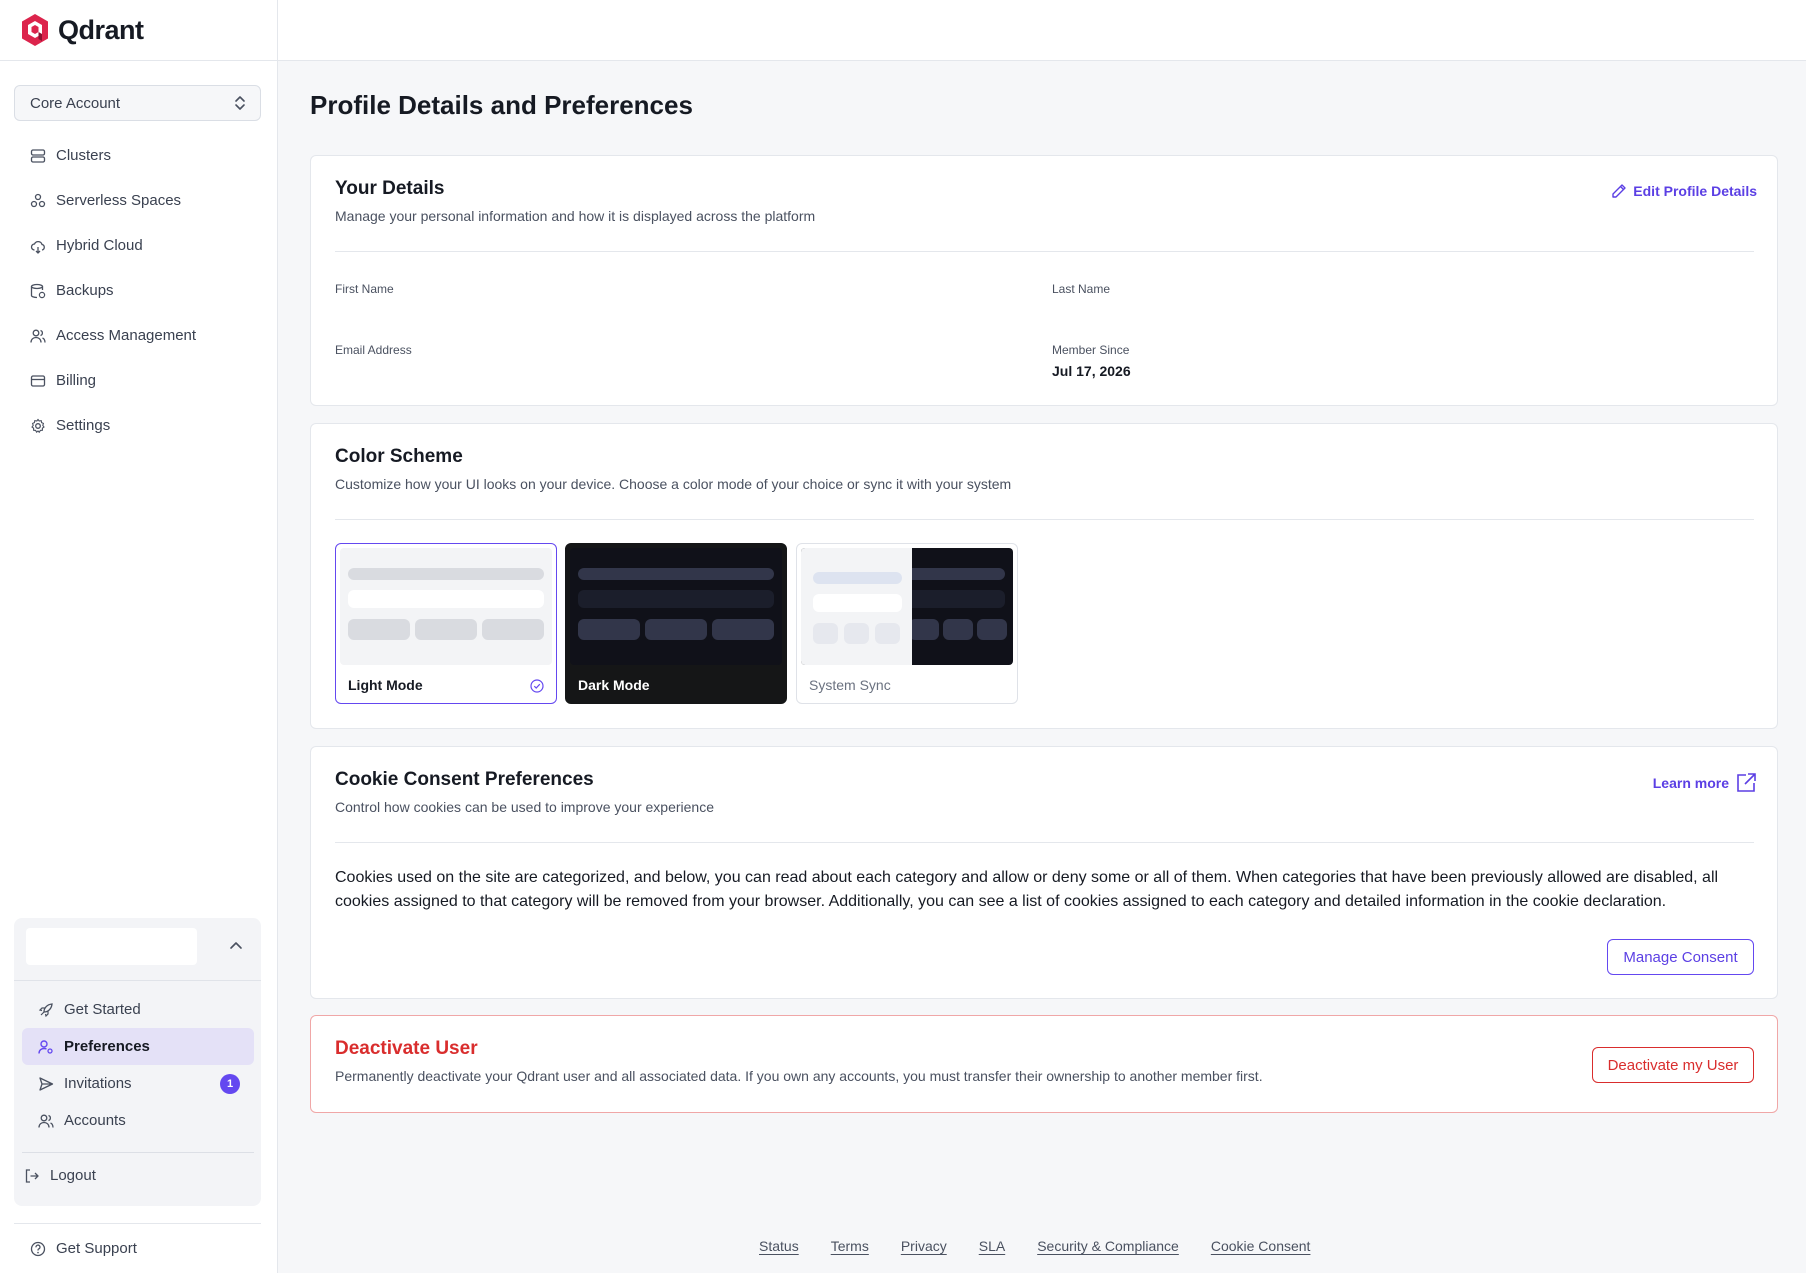 The image size is (1806, 1273). What do you see at coordinates (236, 945) in the screenshot?
I see `chevron-up-icon` at bounding box center [236, 945].